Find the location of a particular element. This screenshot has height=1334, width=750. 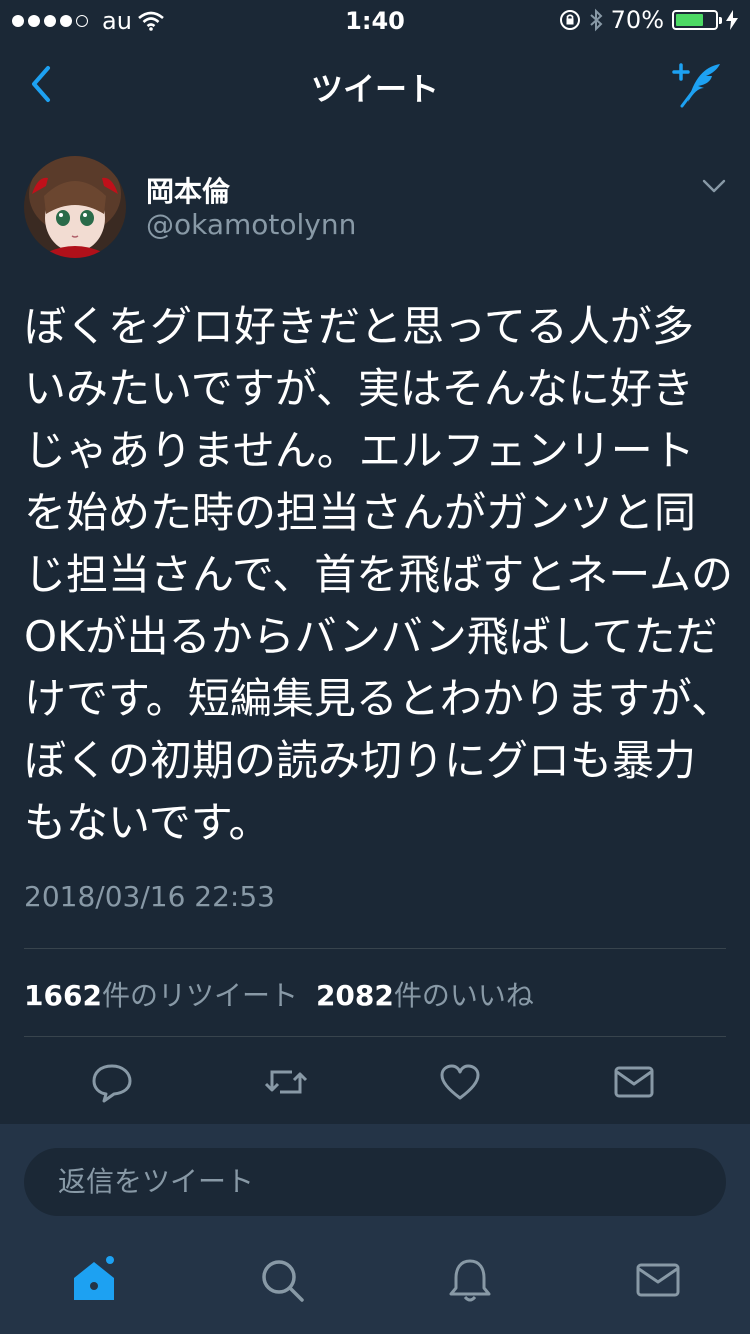

reply-input: 返信をツイート is located at coordinates (375, 1182).